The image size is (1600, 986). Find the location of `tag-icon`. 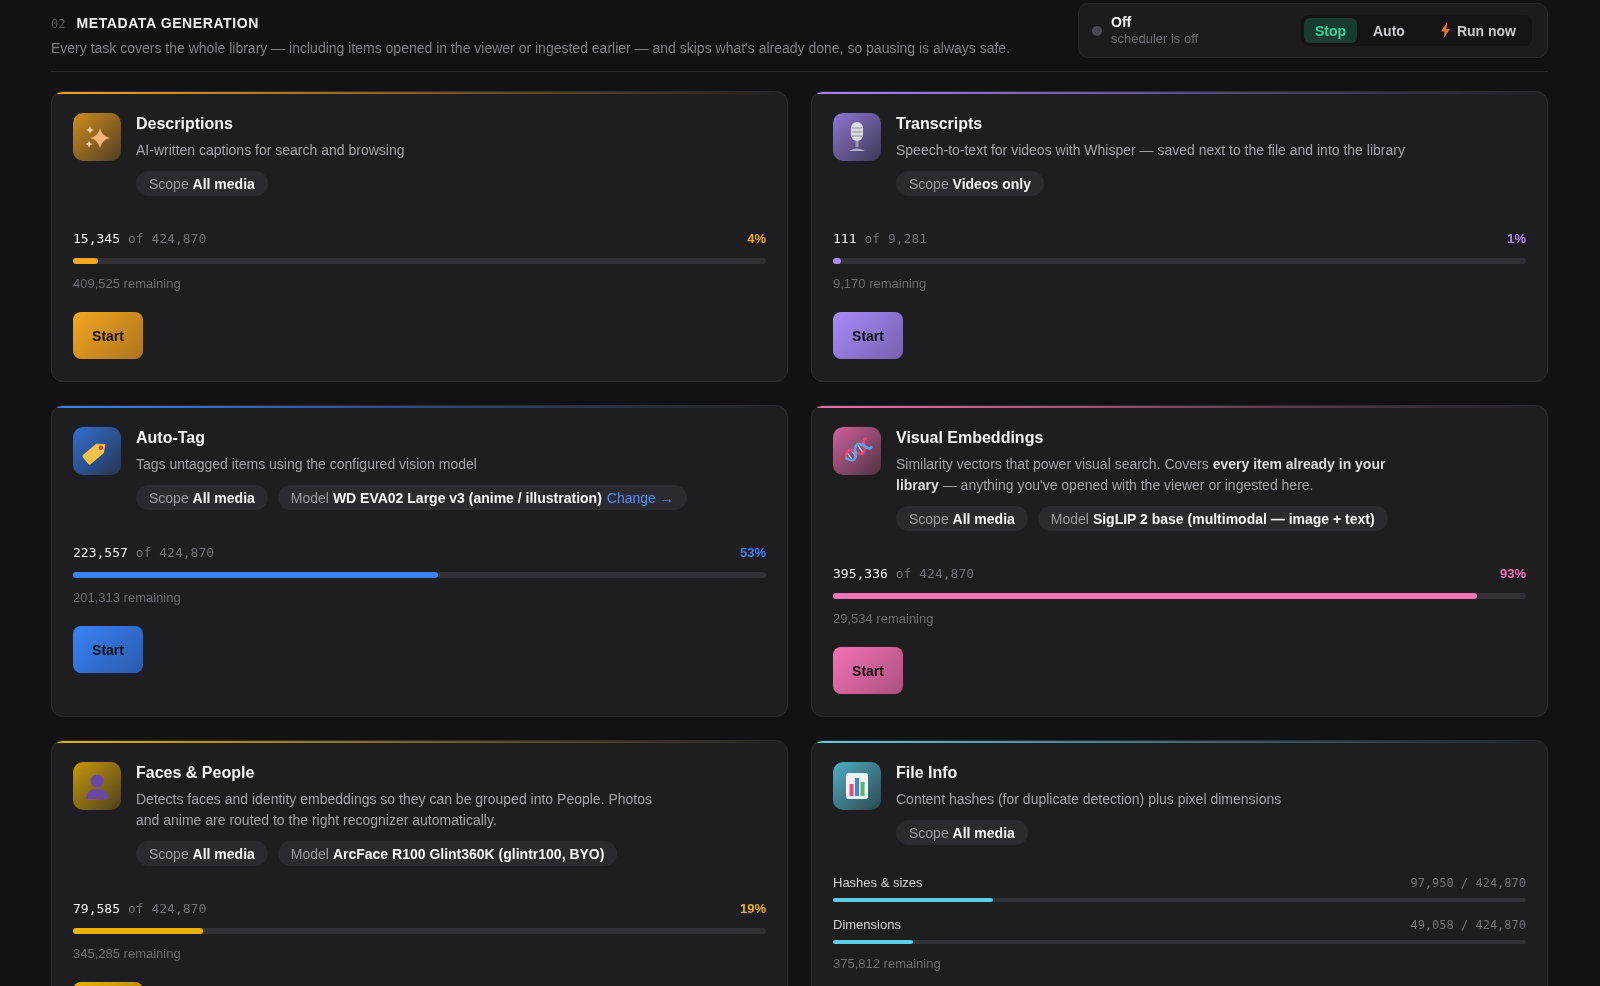

tag-icon is located at coordinates (97, 451).